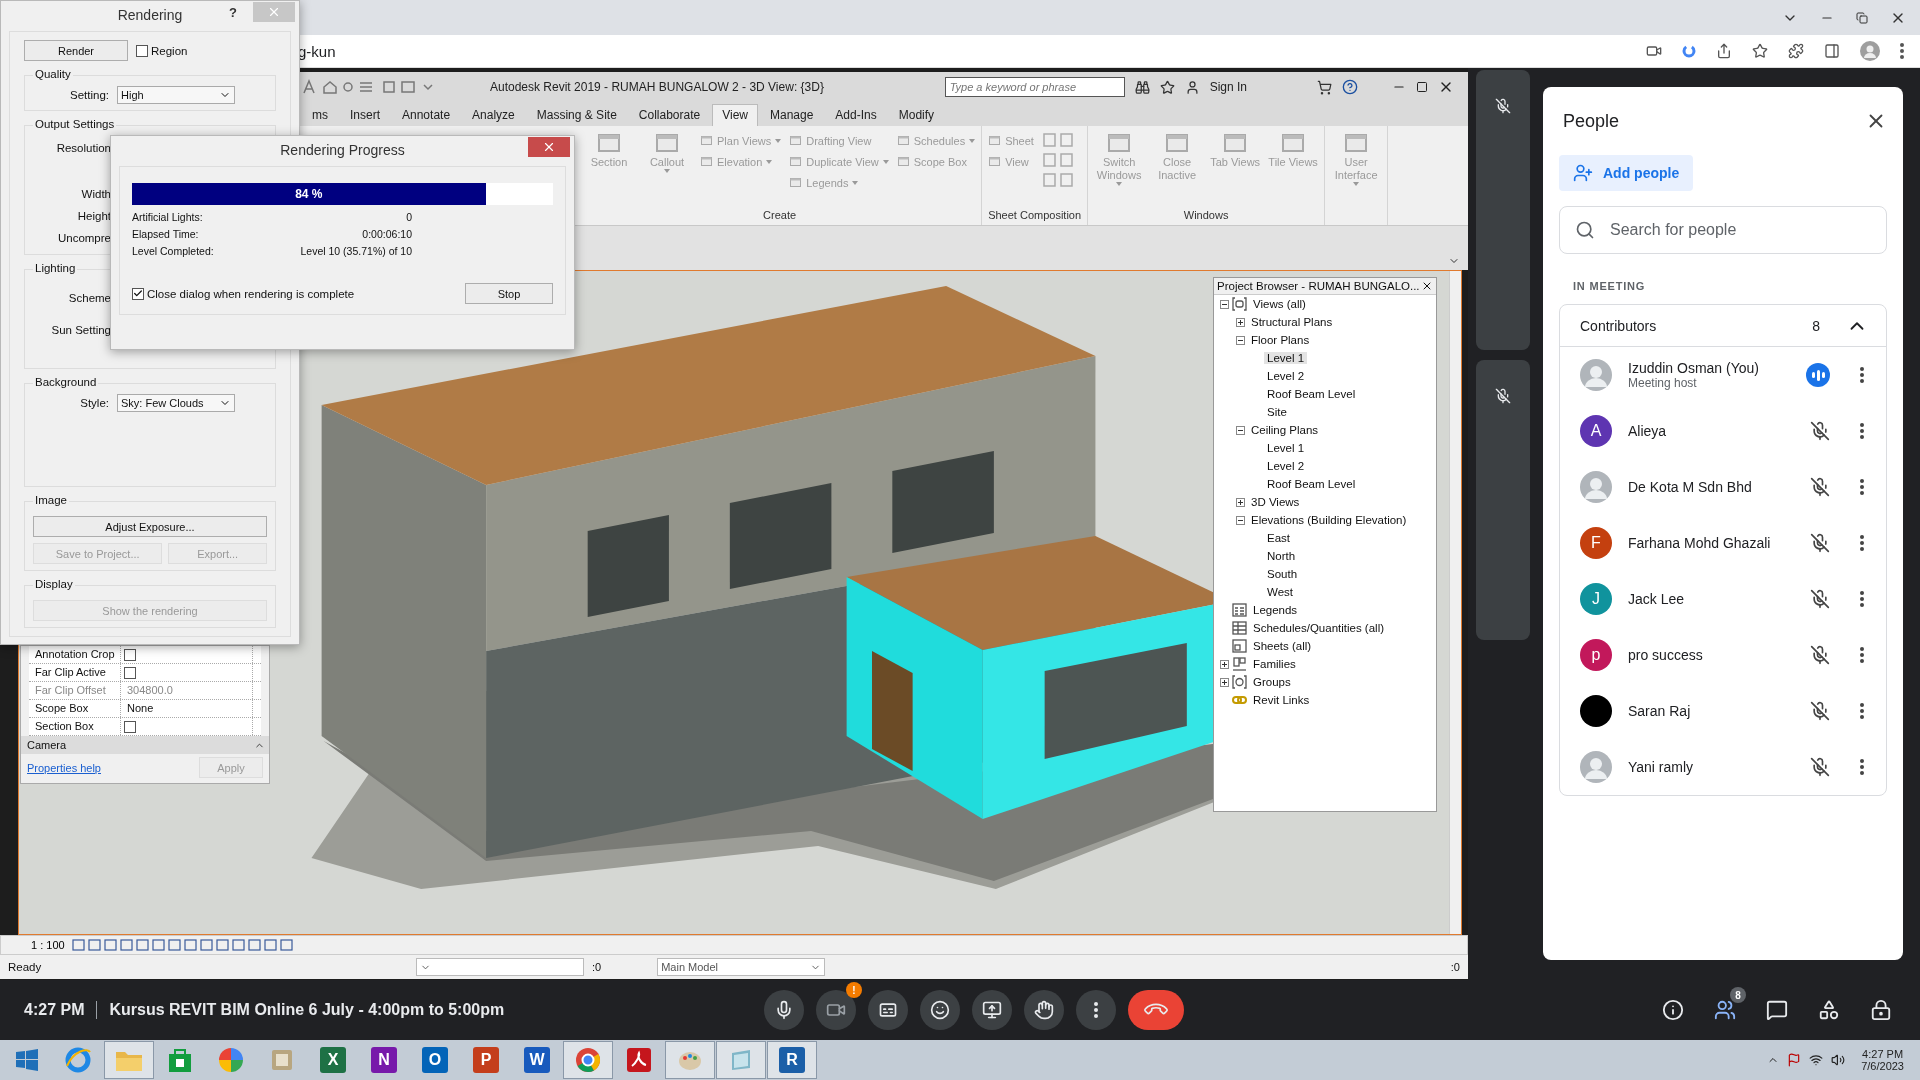 The image size is (1920, 1080). What do you see at coordinates (243, 293) in the screenshot?
I see `close-when-complete-checkbox: Close dialog when rendering is complete` at bounding box center [243, 293].